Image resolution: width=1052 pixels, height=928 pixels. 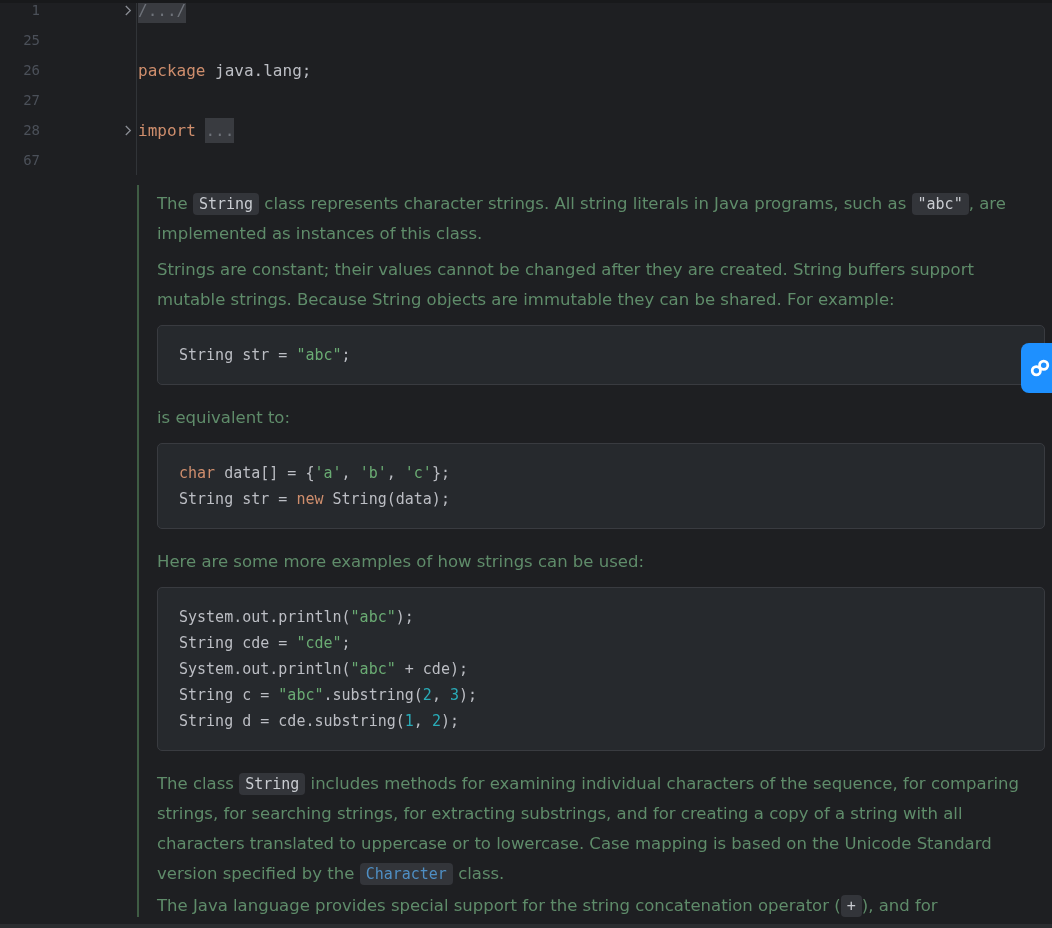 What do you see at coordinates (315, 473) in the screenshot?
I see `code-line: char data[] = {'a', 'b', 'c'};` at bounding box center [315, 473].